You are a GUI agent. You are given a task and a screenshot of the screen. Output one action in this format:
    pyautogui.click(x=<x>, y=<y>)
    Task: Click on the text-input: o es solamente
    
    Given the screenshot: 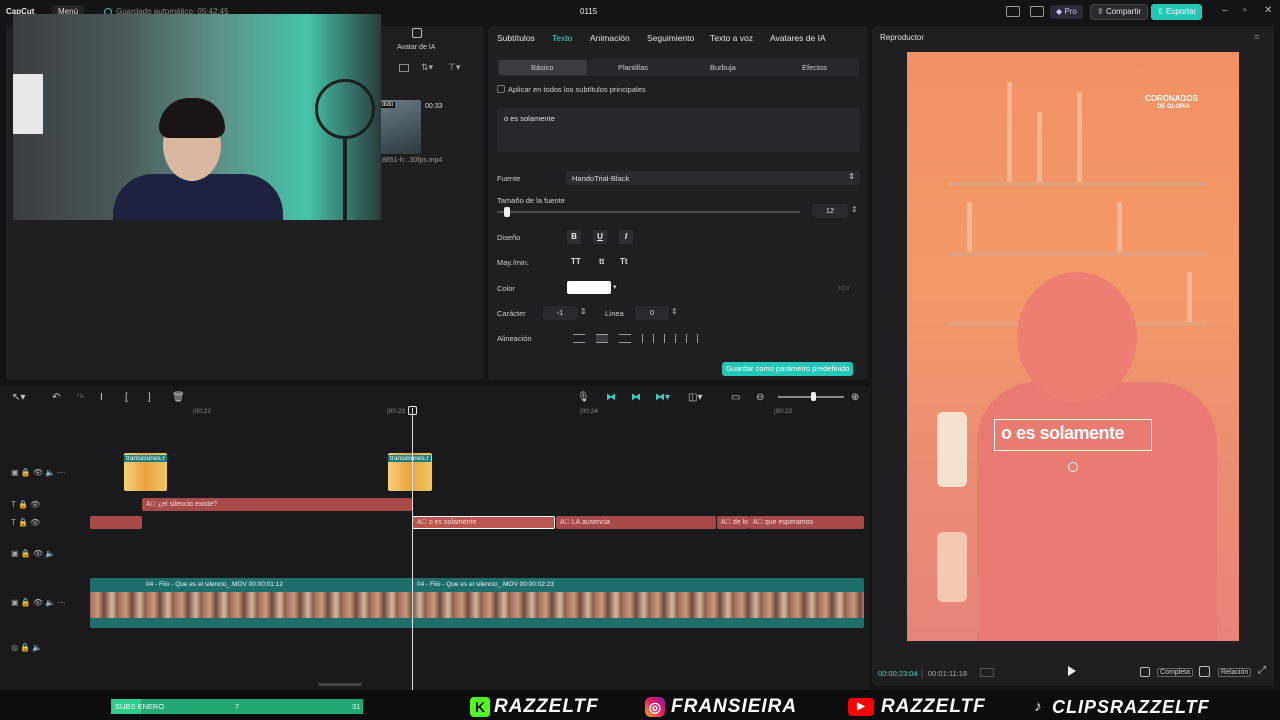 What is the action you would take?
    pyautogui.click(x=678, y=130)
    